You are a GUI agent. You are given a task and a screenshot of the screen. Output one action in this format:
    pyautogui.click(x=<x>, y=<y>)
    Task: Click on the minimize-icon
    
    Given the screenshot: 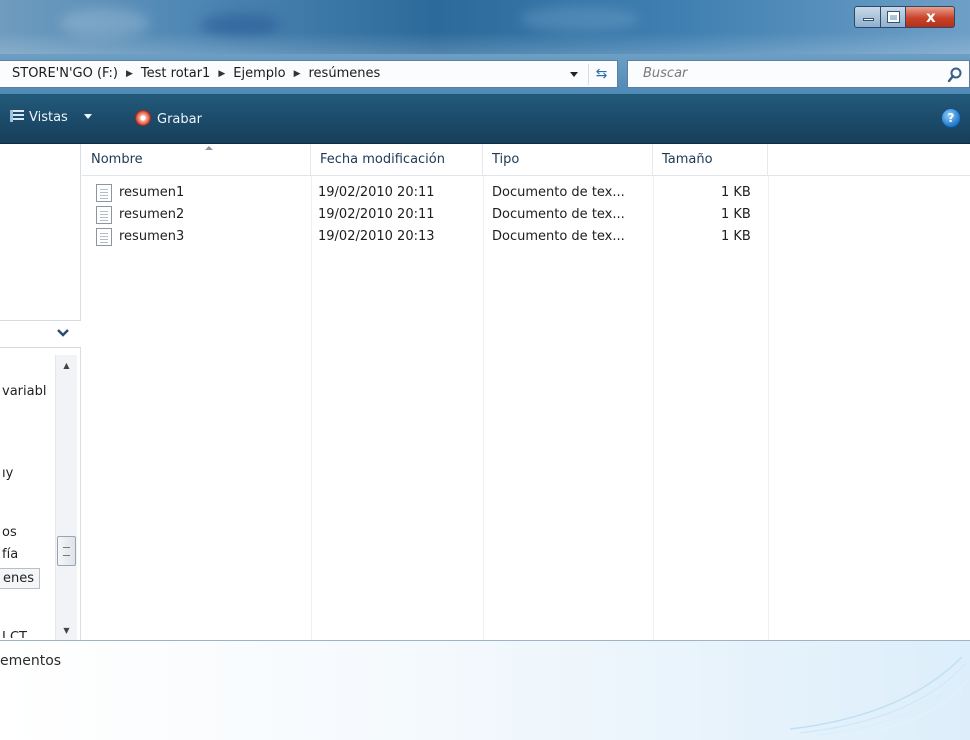 What is the action you would take?
    pyautogui.click(x=868, y=19)
    